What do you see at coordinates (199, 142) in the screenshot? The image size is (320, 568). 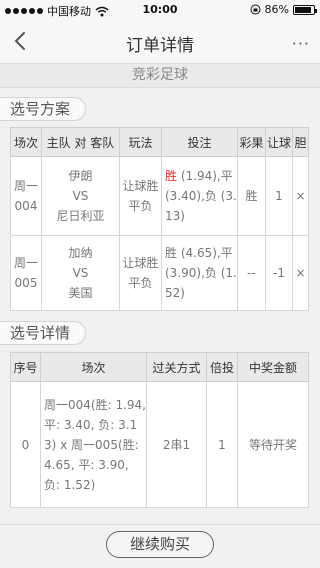 I see `col-bet: 投注` at bounding box center [199, 142].